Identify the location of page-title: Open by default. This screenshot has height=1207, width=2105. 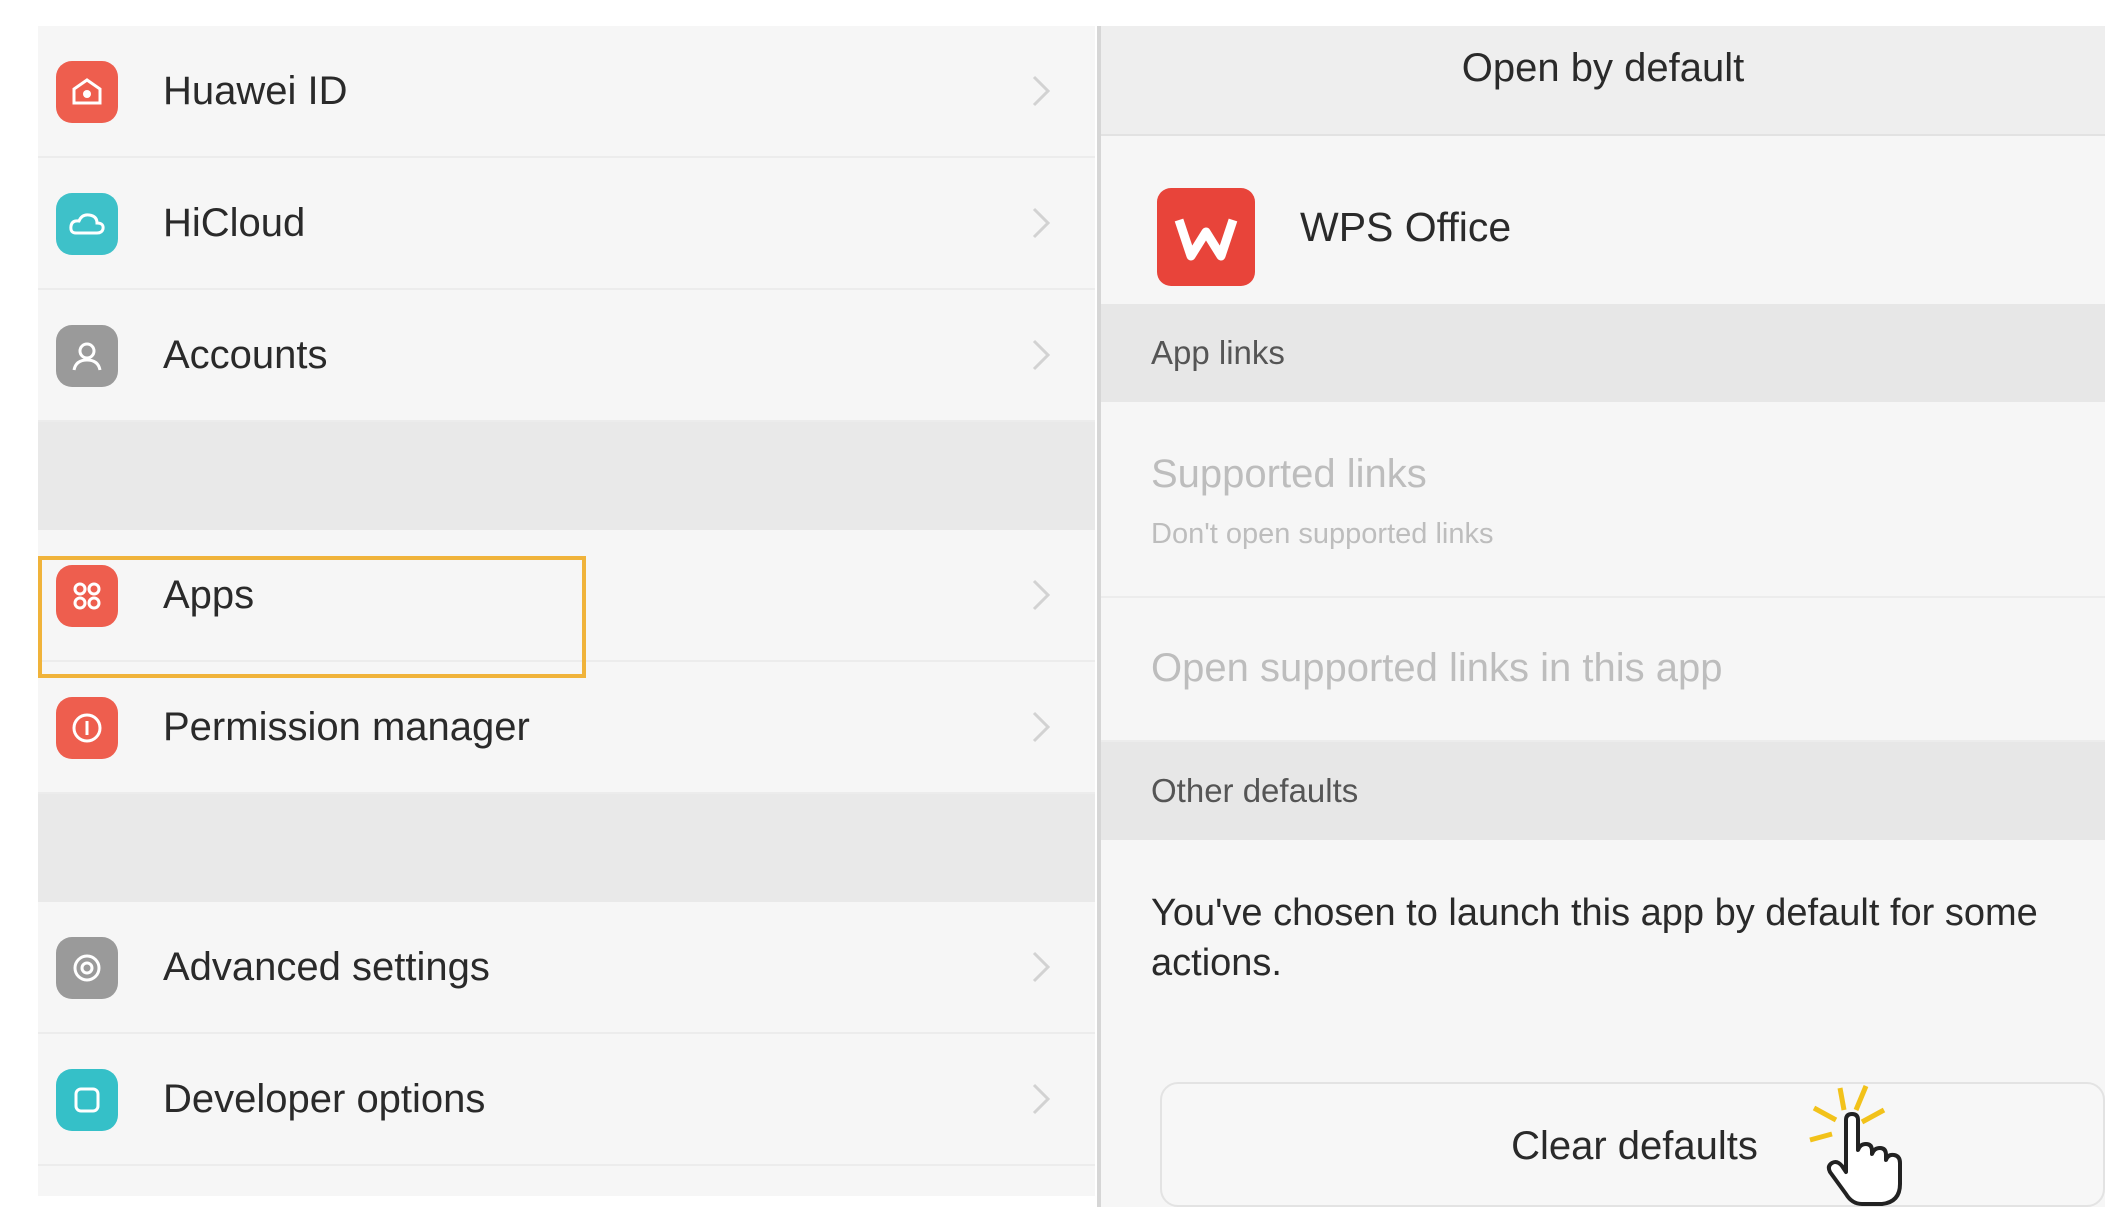
(1603, 68).